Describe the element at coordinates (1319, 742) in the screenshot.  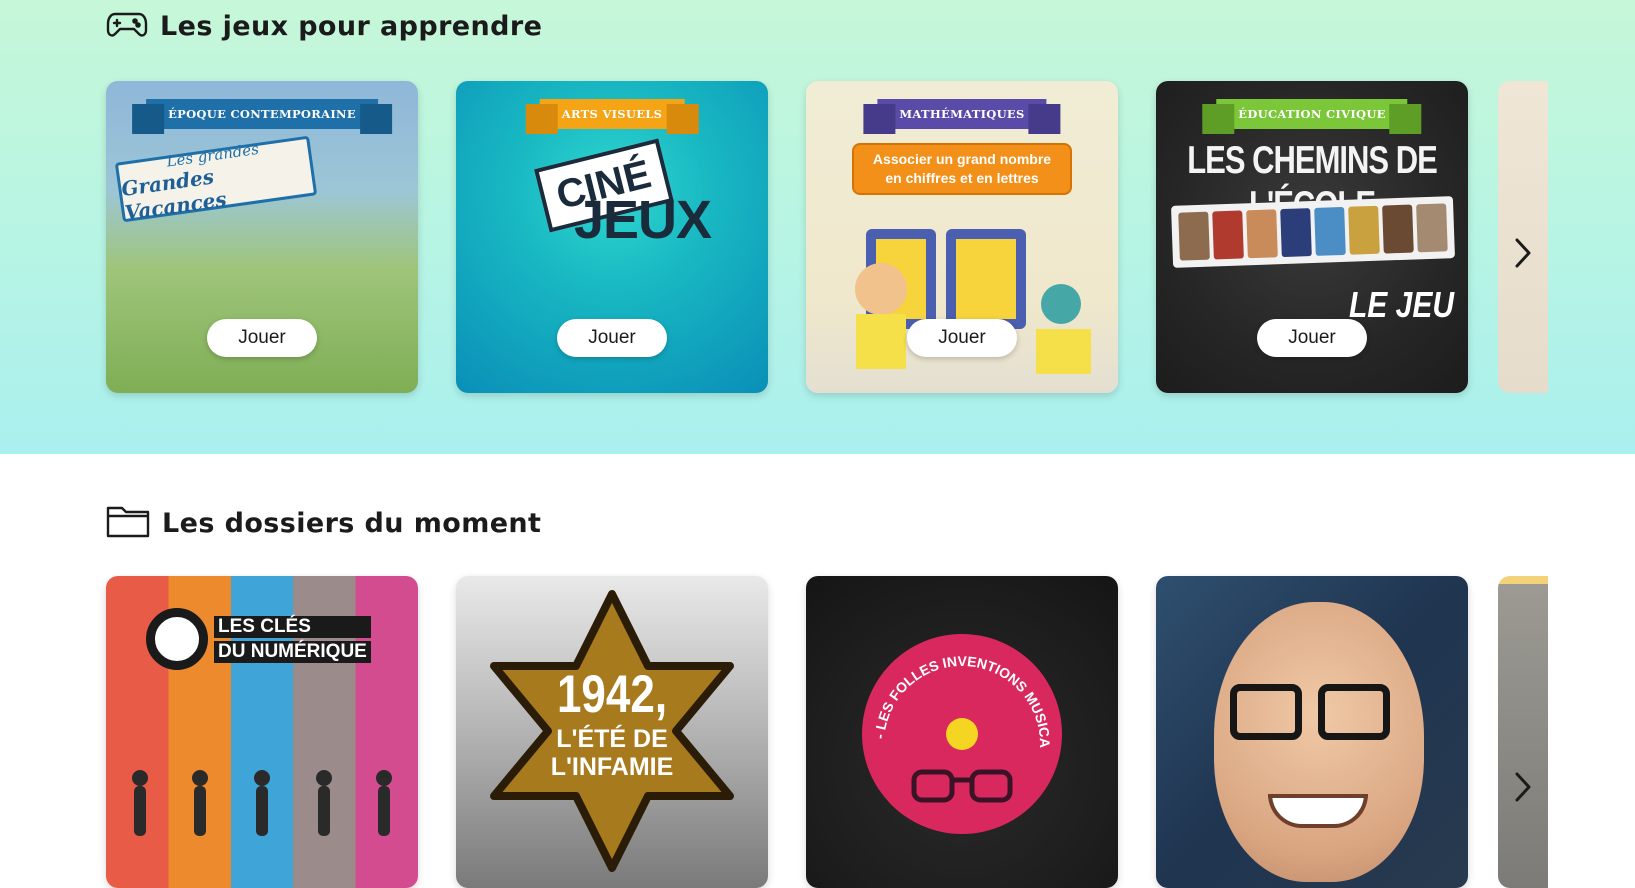
I see `portrait-face` at that location.